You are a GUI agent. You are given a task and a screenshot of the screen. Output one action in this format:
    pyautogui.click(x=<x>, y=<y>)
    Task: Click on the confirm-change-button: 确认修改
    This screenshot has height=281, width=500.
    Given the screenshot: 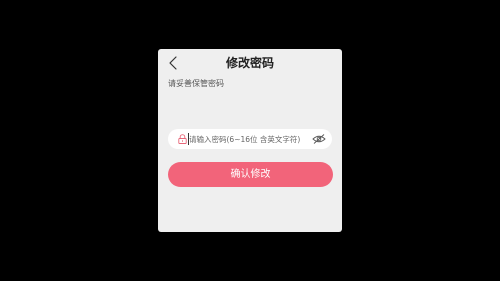 What is the action you would take?
    pyautogui.click(x=250, y=174)
    